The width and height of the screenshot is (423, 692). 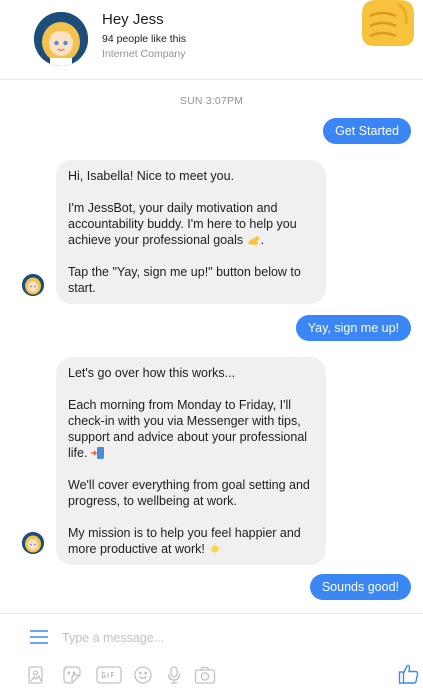 What do you see at coordinates (39, 637) in the screenshot?
I see `menu-icon` at bounding box center [39, 637].